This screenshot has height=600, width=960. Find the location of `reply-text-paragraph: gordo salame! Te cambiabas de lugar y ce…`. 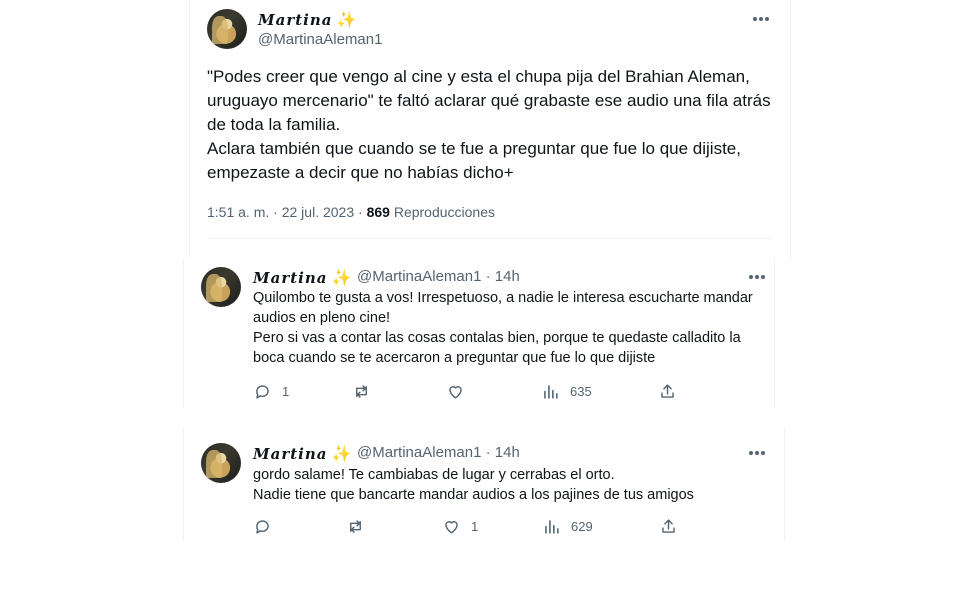

reply-text-paragraph: gordo salame! Te cambiabas de lugar y ce… is located at coordinates (434, 475).